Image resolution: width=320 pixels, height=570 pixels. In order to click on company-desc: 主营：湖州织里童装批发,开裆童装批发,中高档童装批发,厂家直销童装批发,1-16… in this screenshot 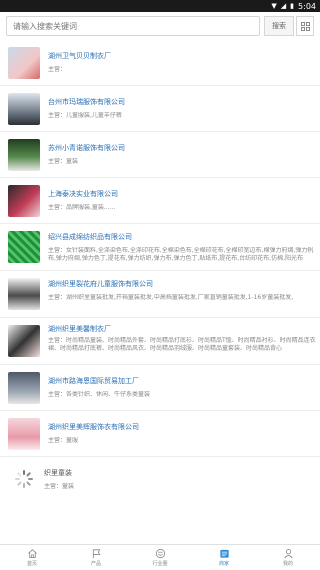, I will do `click(171, 297)`.